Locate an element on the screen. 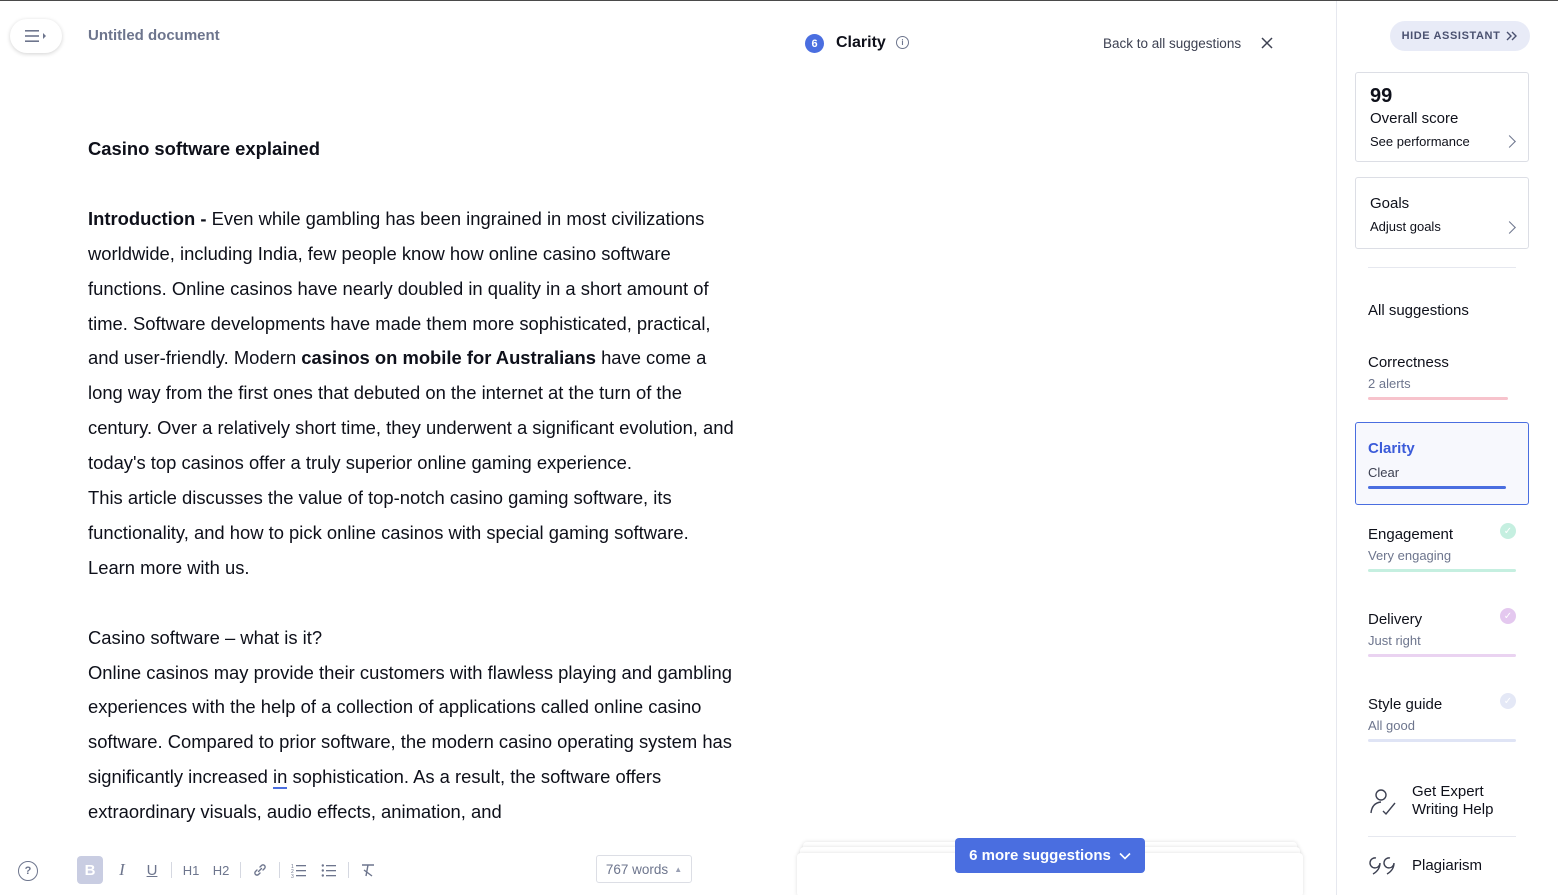  caret-up-icon: ▲ is located at coordinates (678, 869).